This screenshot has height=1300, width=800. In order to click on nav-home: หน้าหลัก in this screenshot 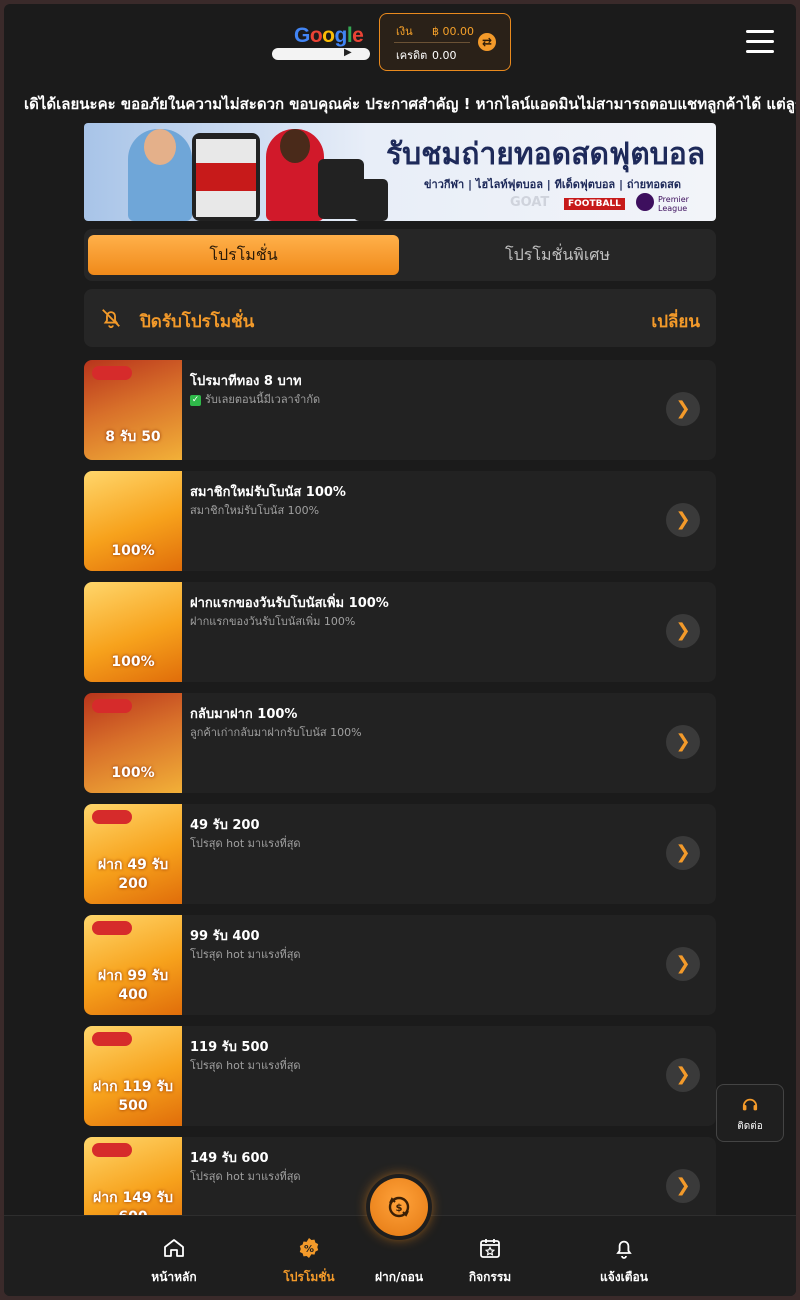, I will do `click(174, 1261)`.